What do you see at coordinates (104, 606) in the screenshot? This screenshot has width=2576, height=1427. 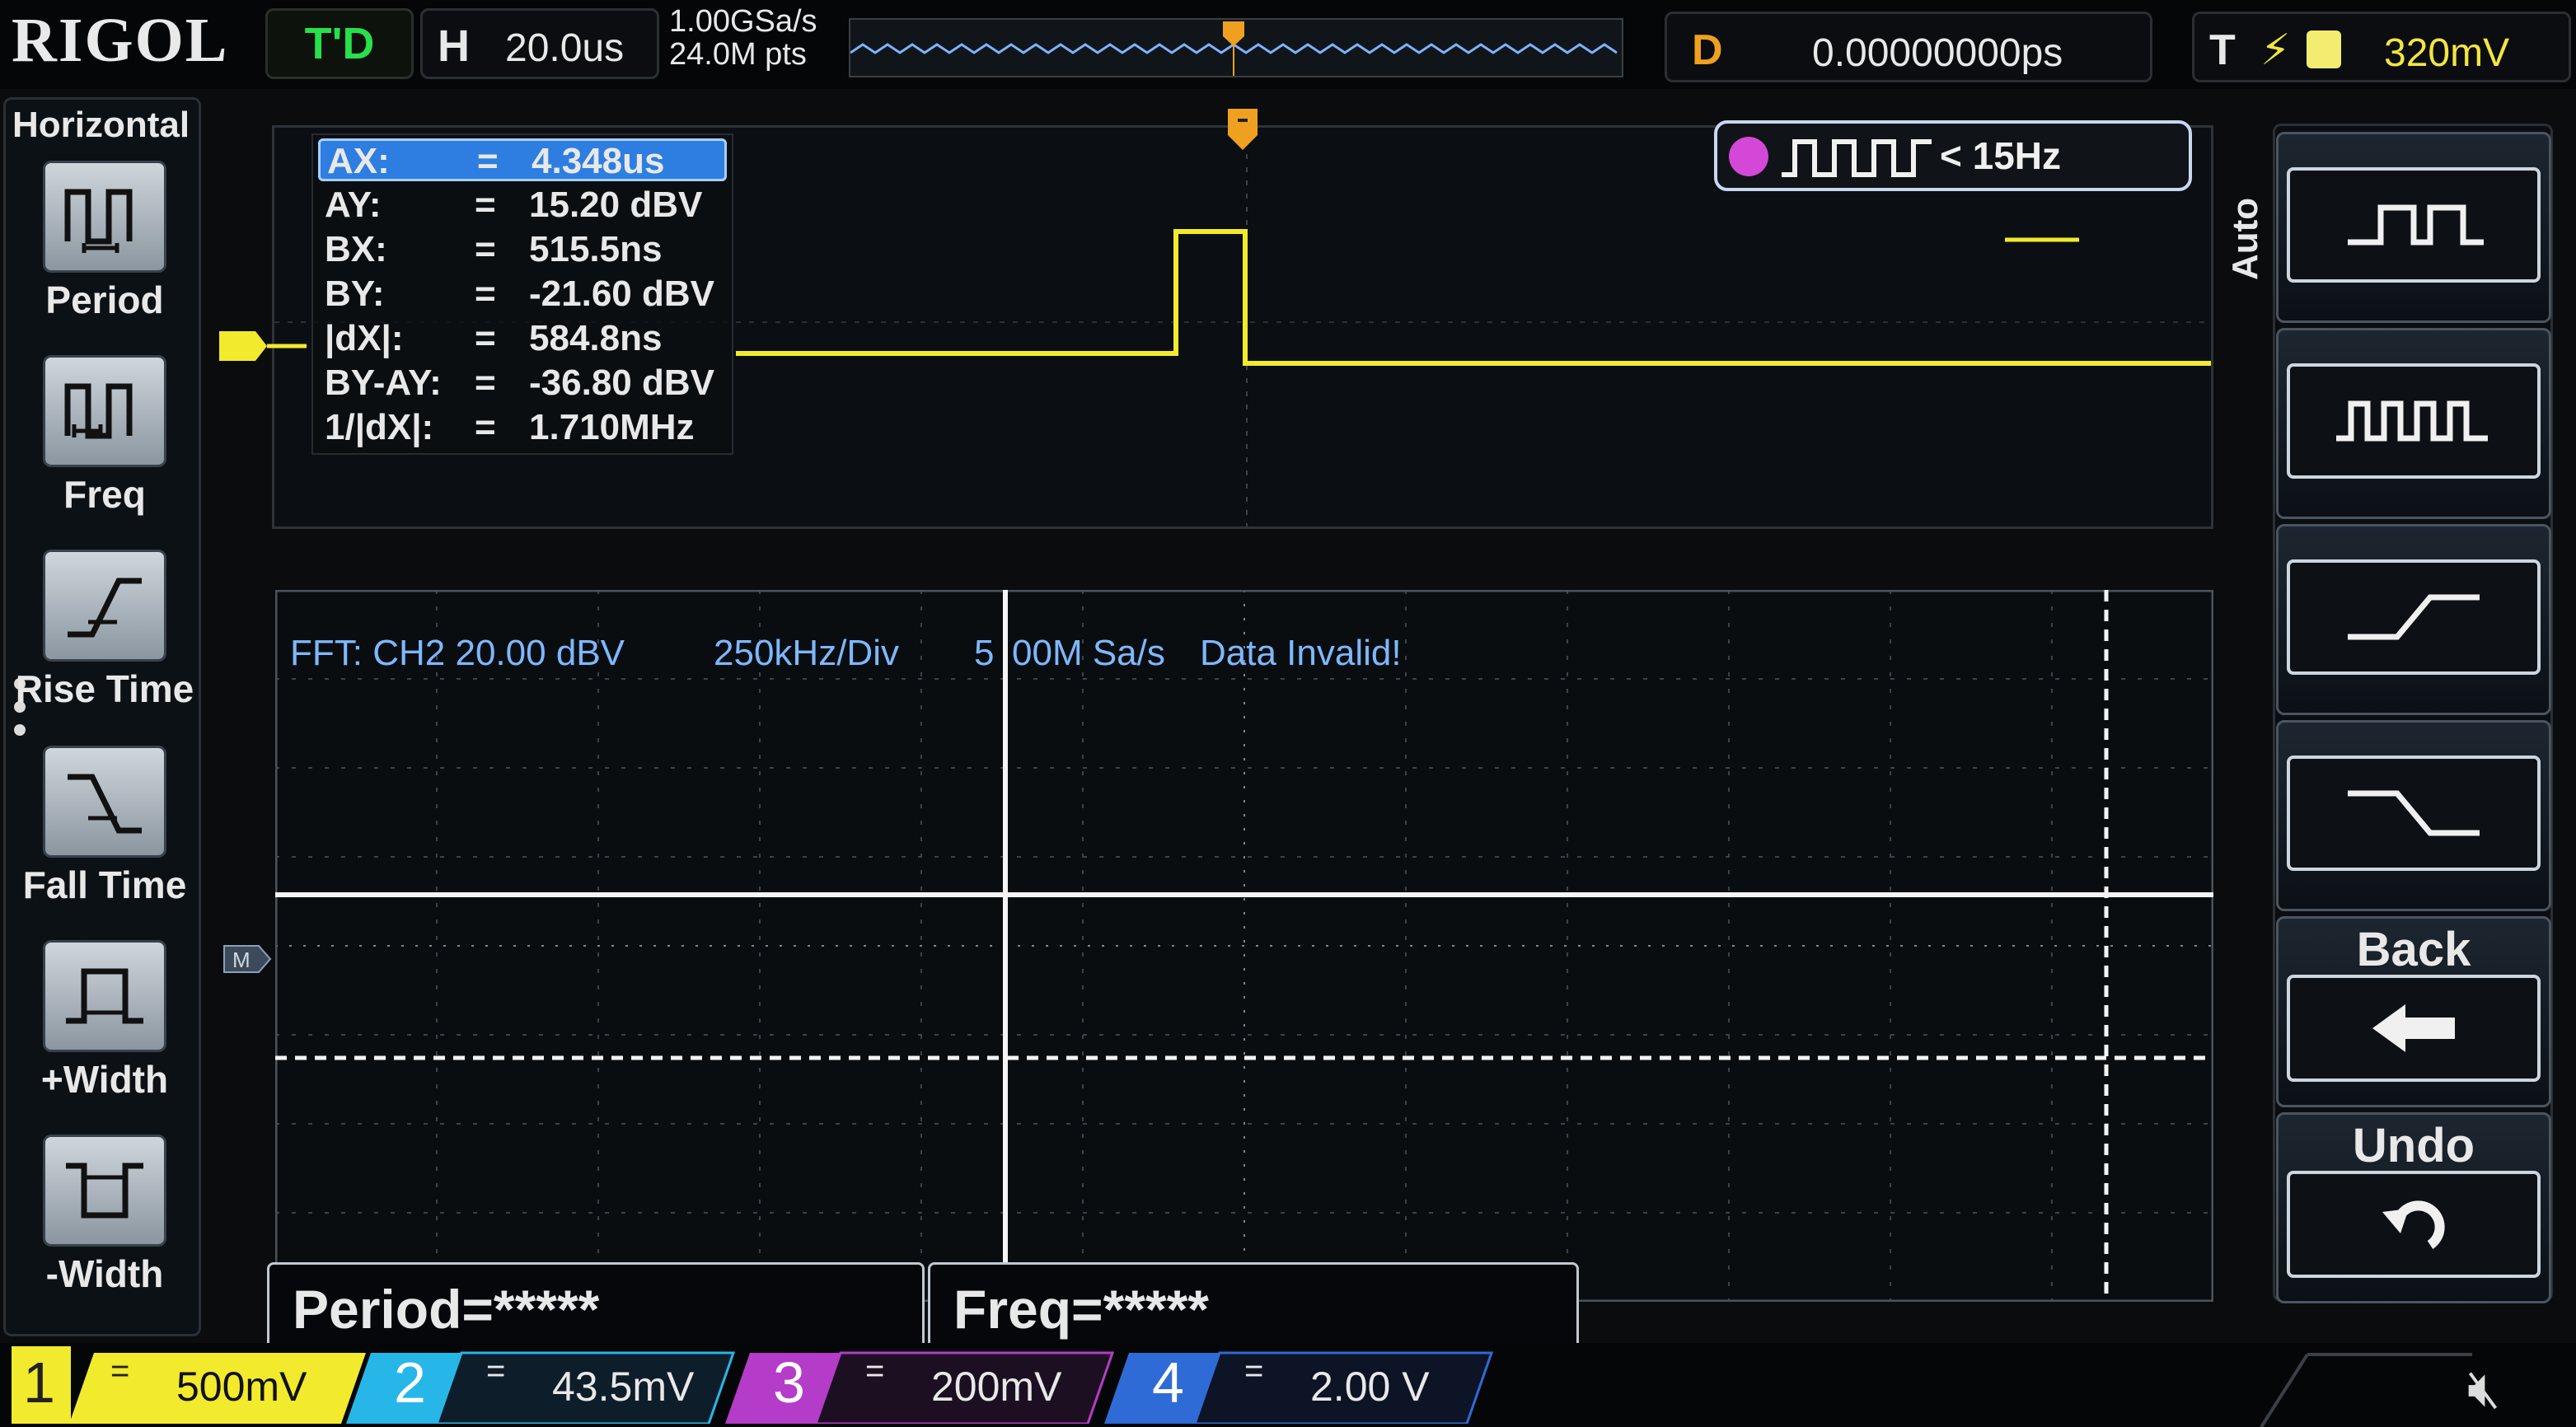 I see `rise-time-icon` at bounding box center [104, 606].